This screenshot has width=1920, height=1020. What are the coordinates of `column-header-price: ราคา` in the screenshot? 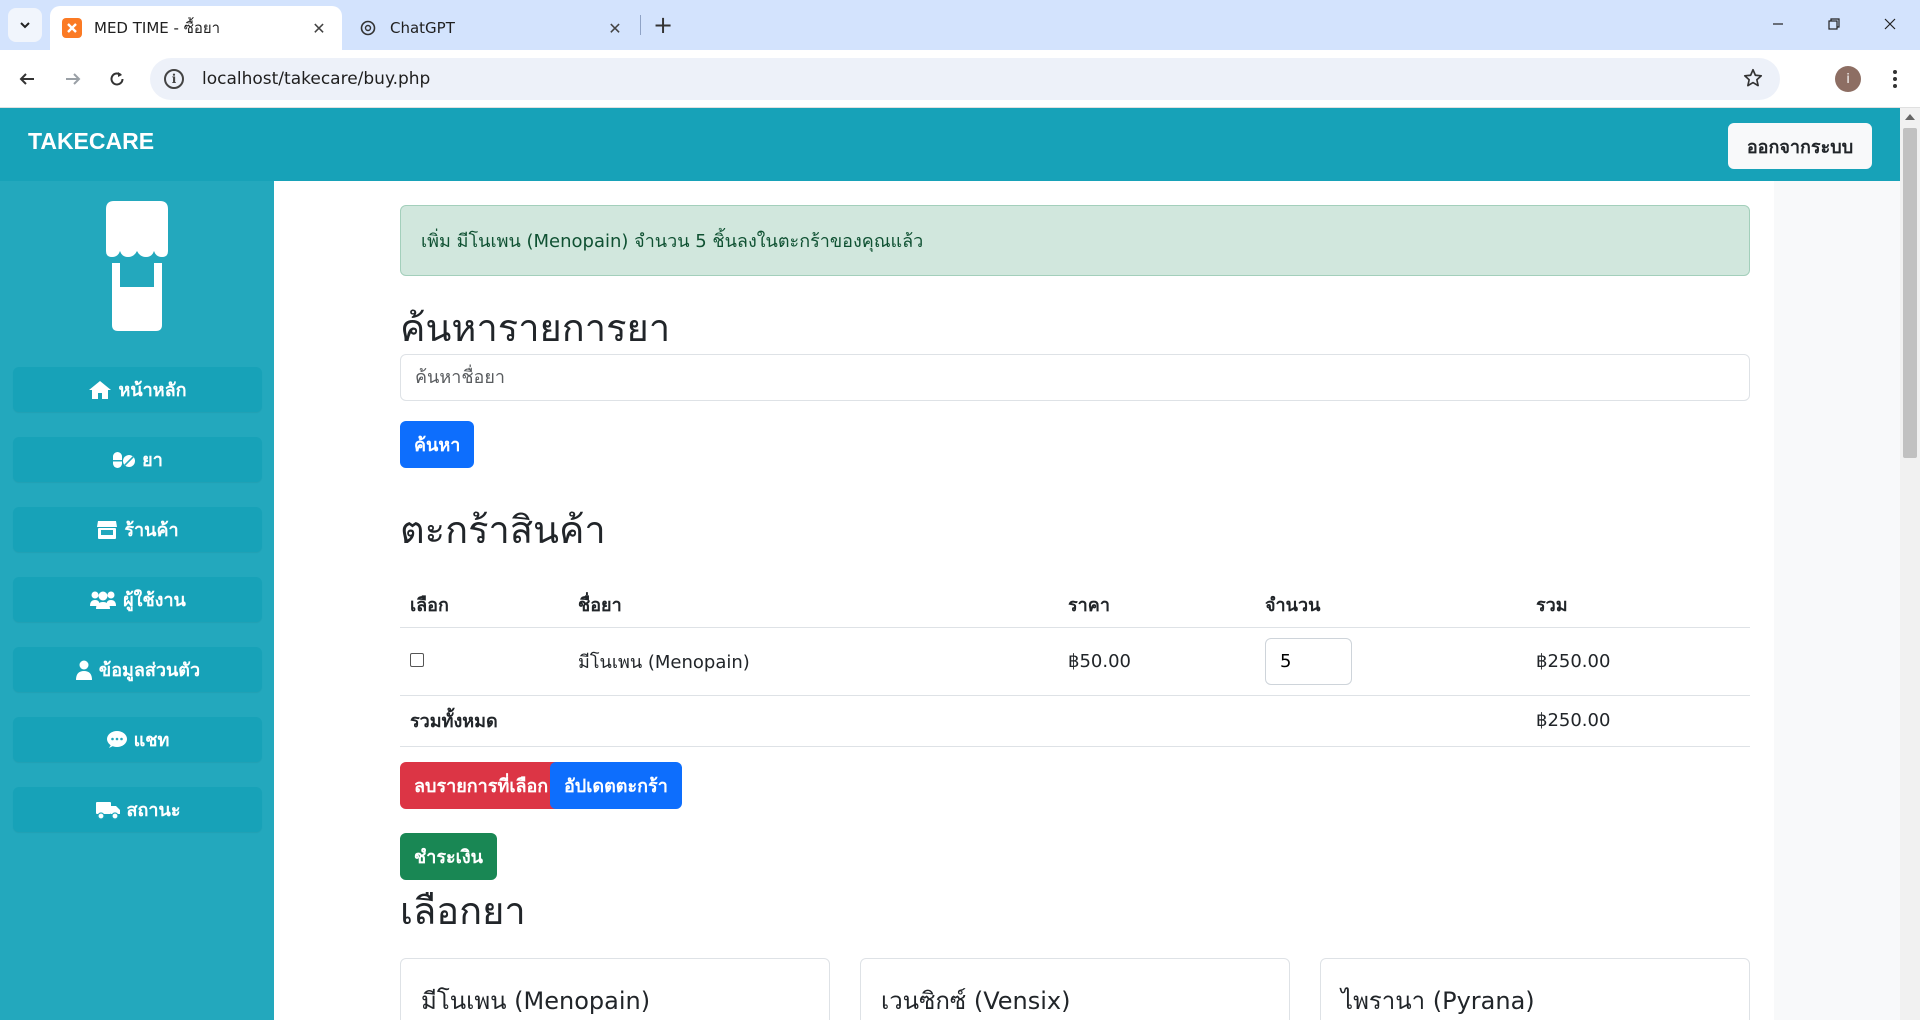 It's located at (1156, 601).